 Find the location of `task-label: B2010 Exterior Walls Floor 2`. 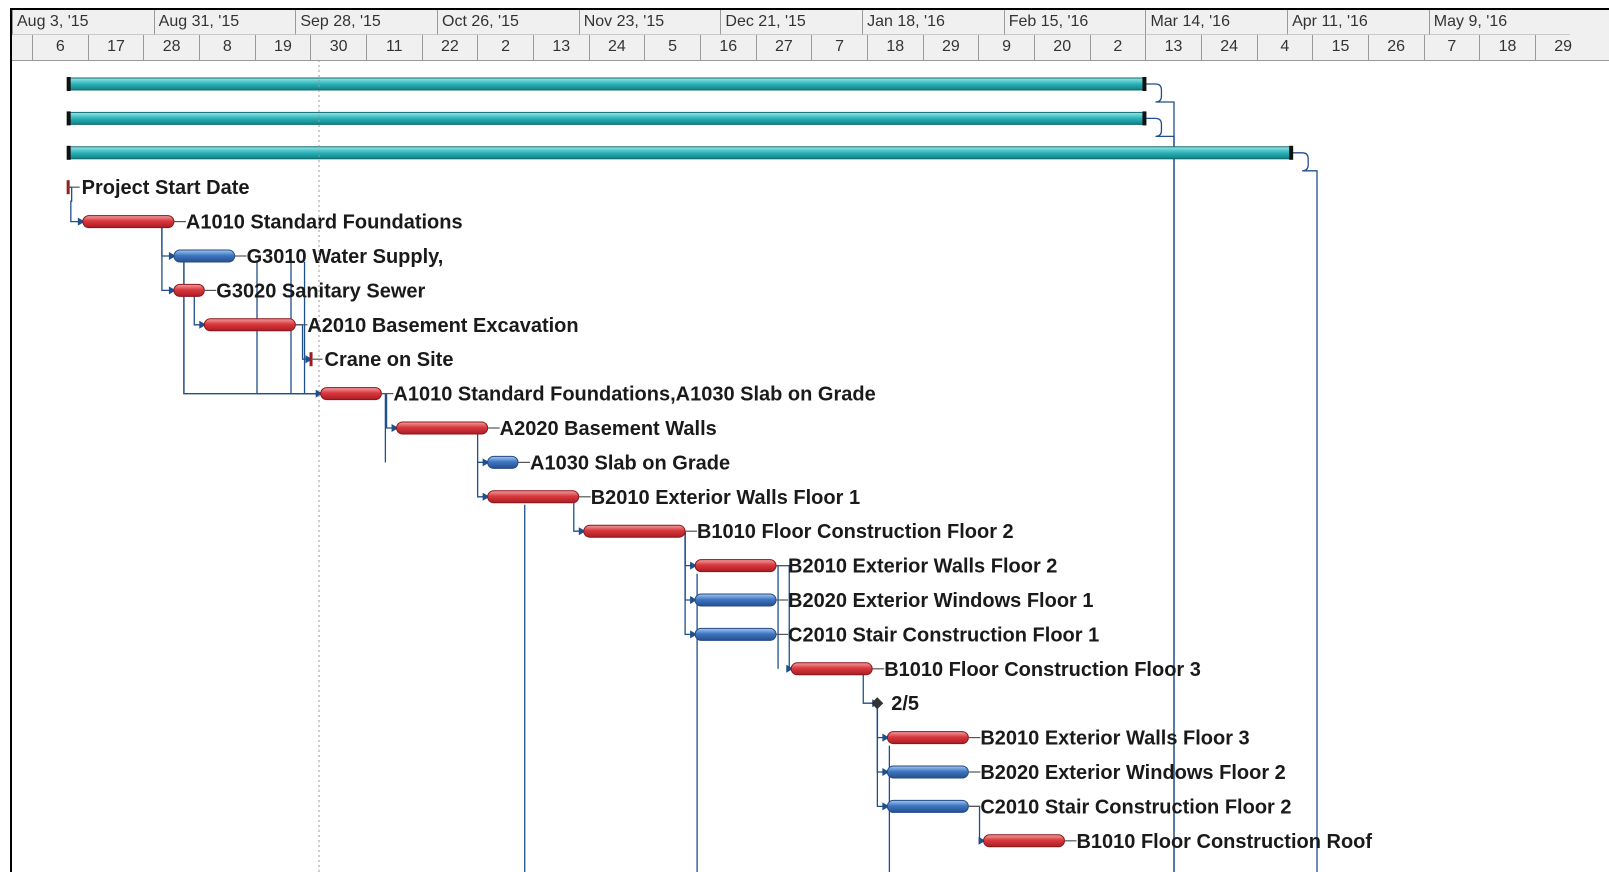

task-label: B2010 Exterior Walls Floor 2 is located at coordinates (922, 567).